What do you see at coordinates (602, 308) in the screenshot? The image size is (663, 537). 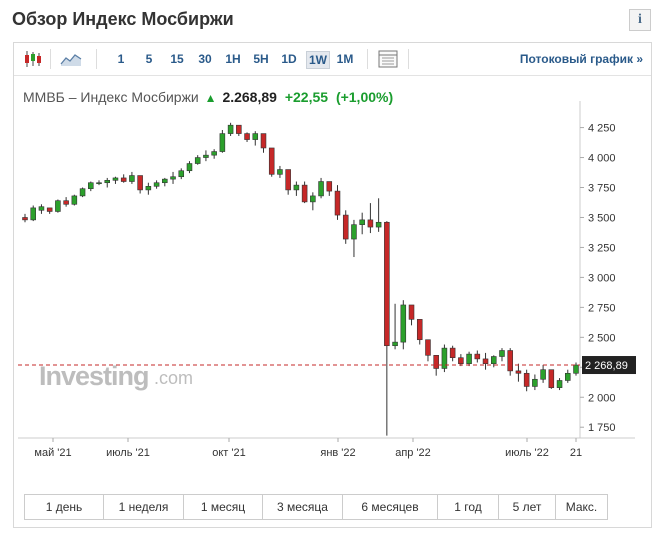 I see `y-tick-label: 2 750` at bounding box center [602, 308].